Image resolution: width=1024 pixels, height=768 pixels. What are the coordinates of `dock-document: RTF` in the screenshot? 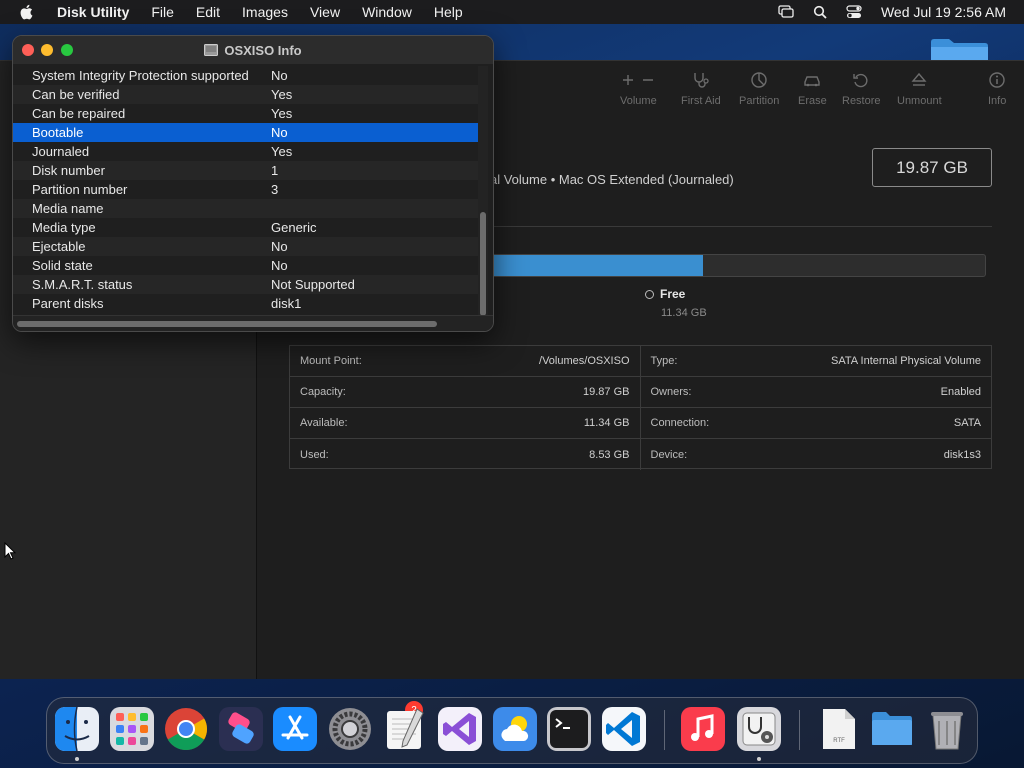 It's located at (839, 729).